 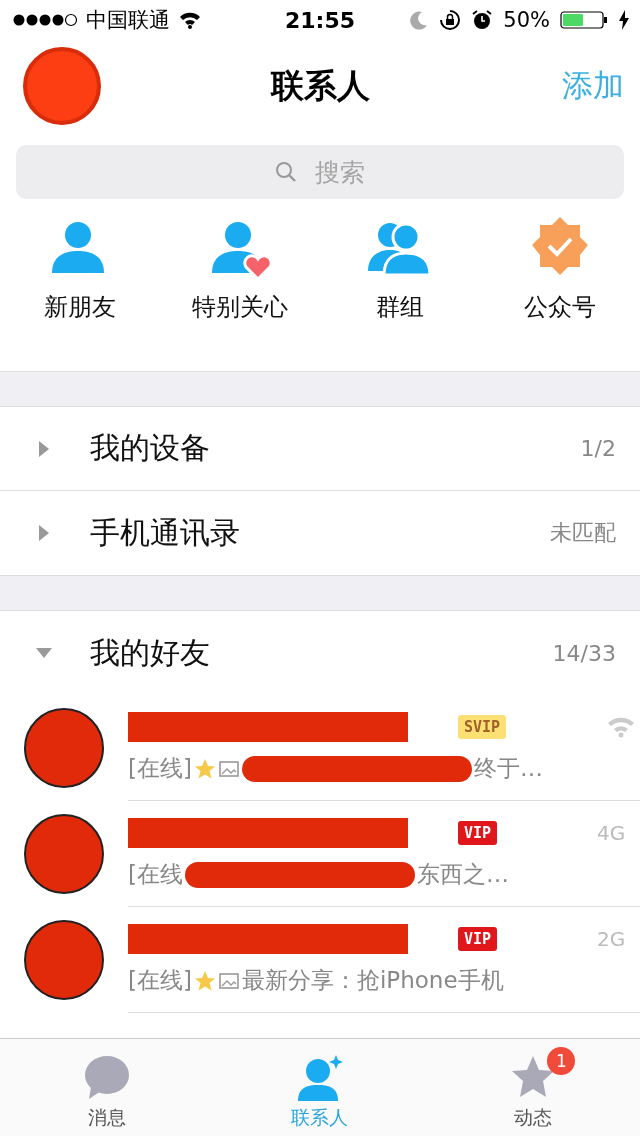 What do you see at coordinates (598, 448) in the screenshot?
I see `group-count: 1/2` at bounding box center [598, 448].